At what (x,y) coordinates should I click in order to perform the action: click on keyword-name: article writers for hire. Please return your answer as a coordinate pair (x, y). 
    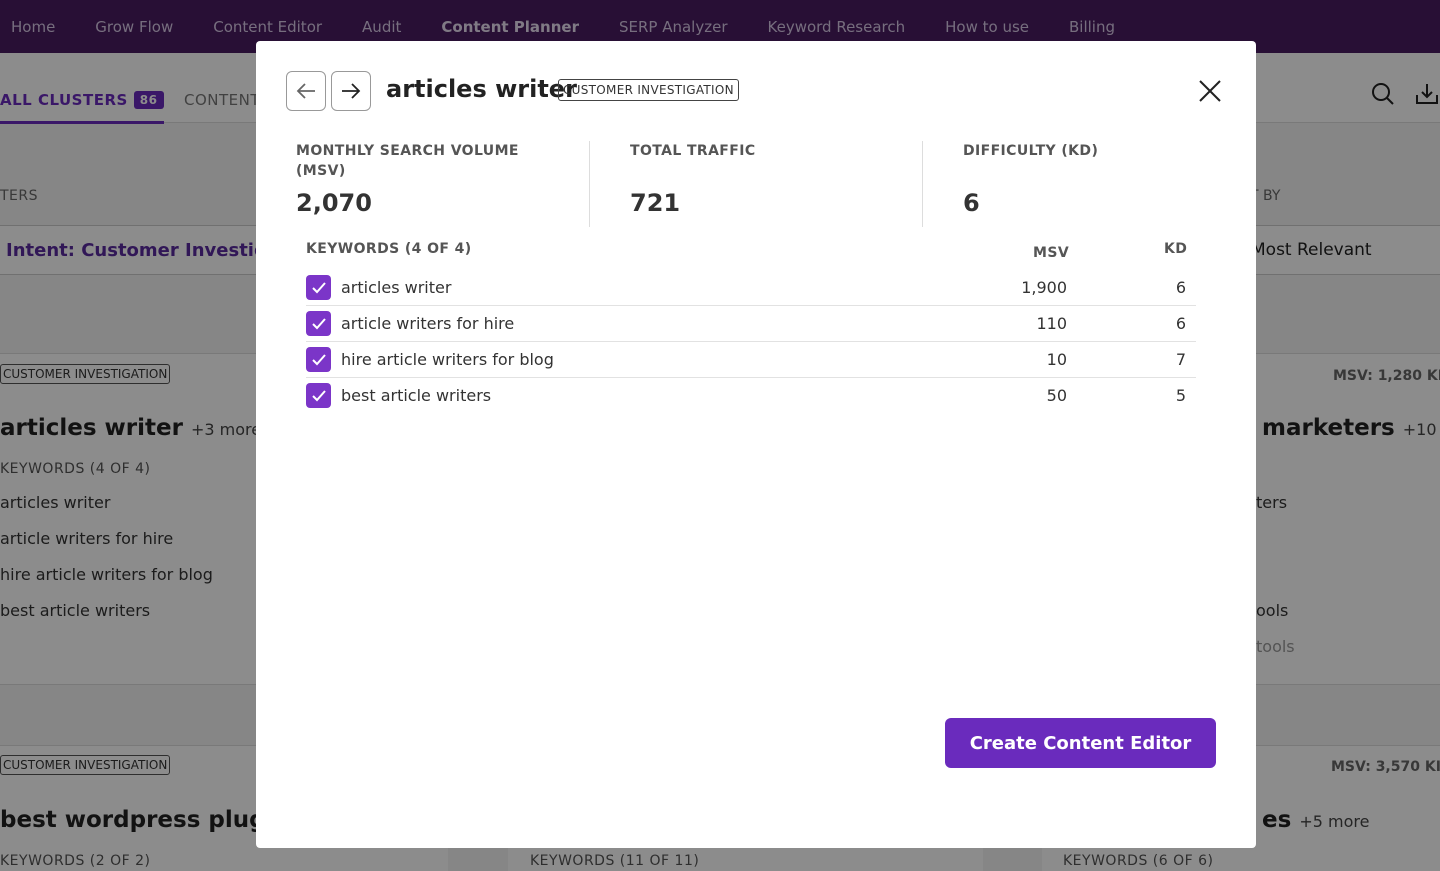
    Looking at the image, I should click on (428, 323).